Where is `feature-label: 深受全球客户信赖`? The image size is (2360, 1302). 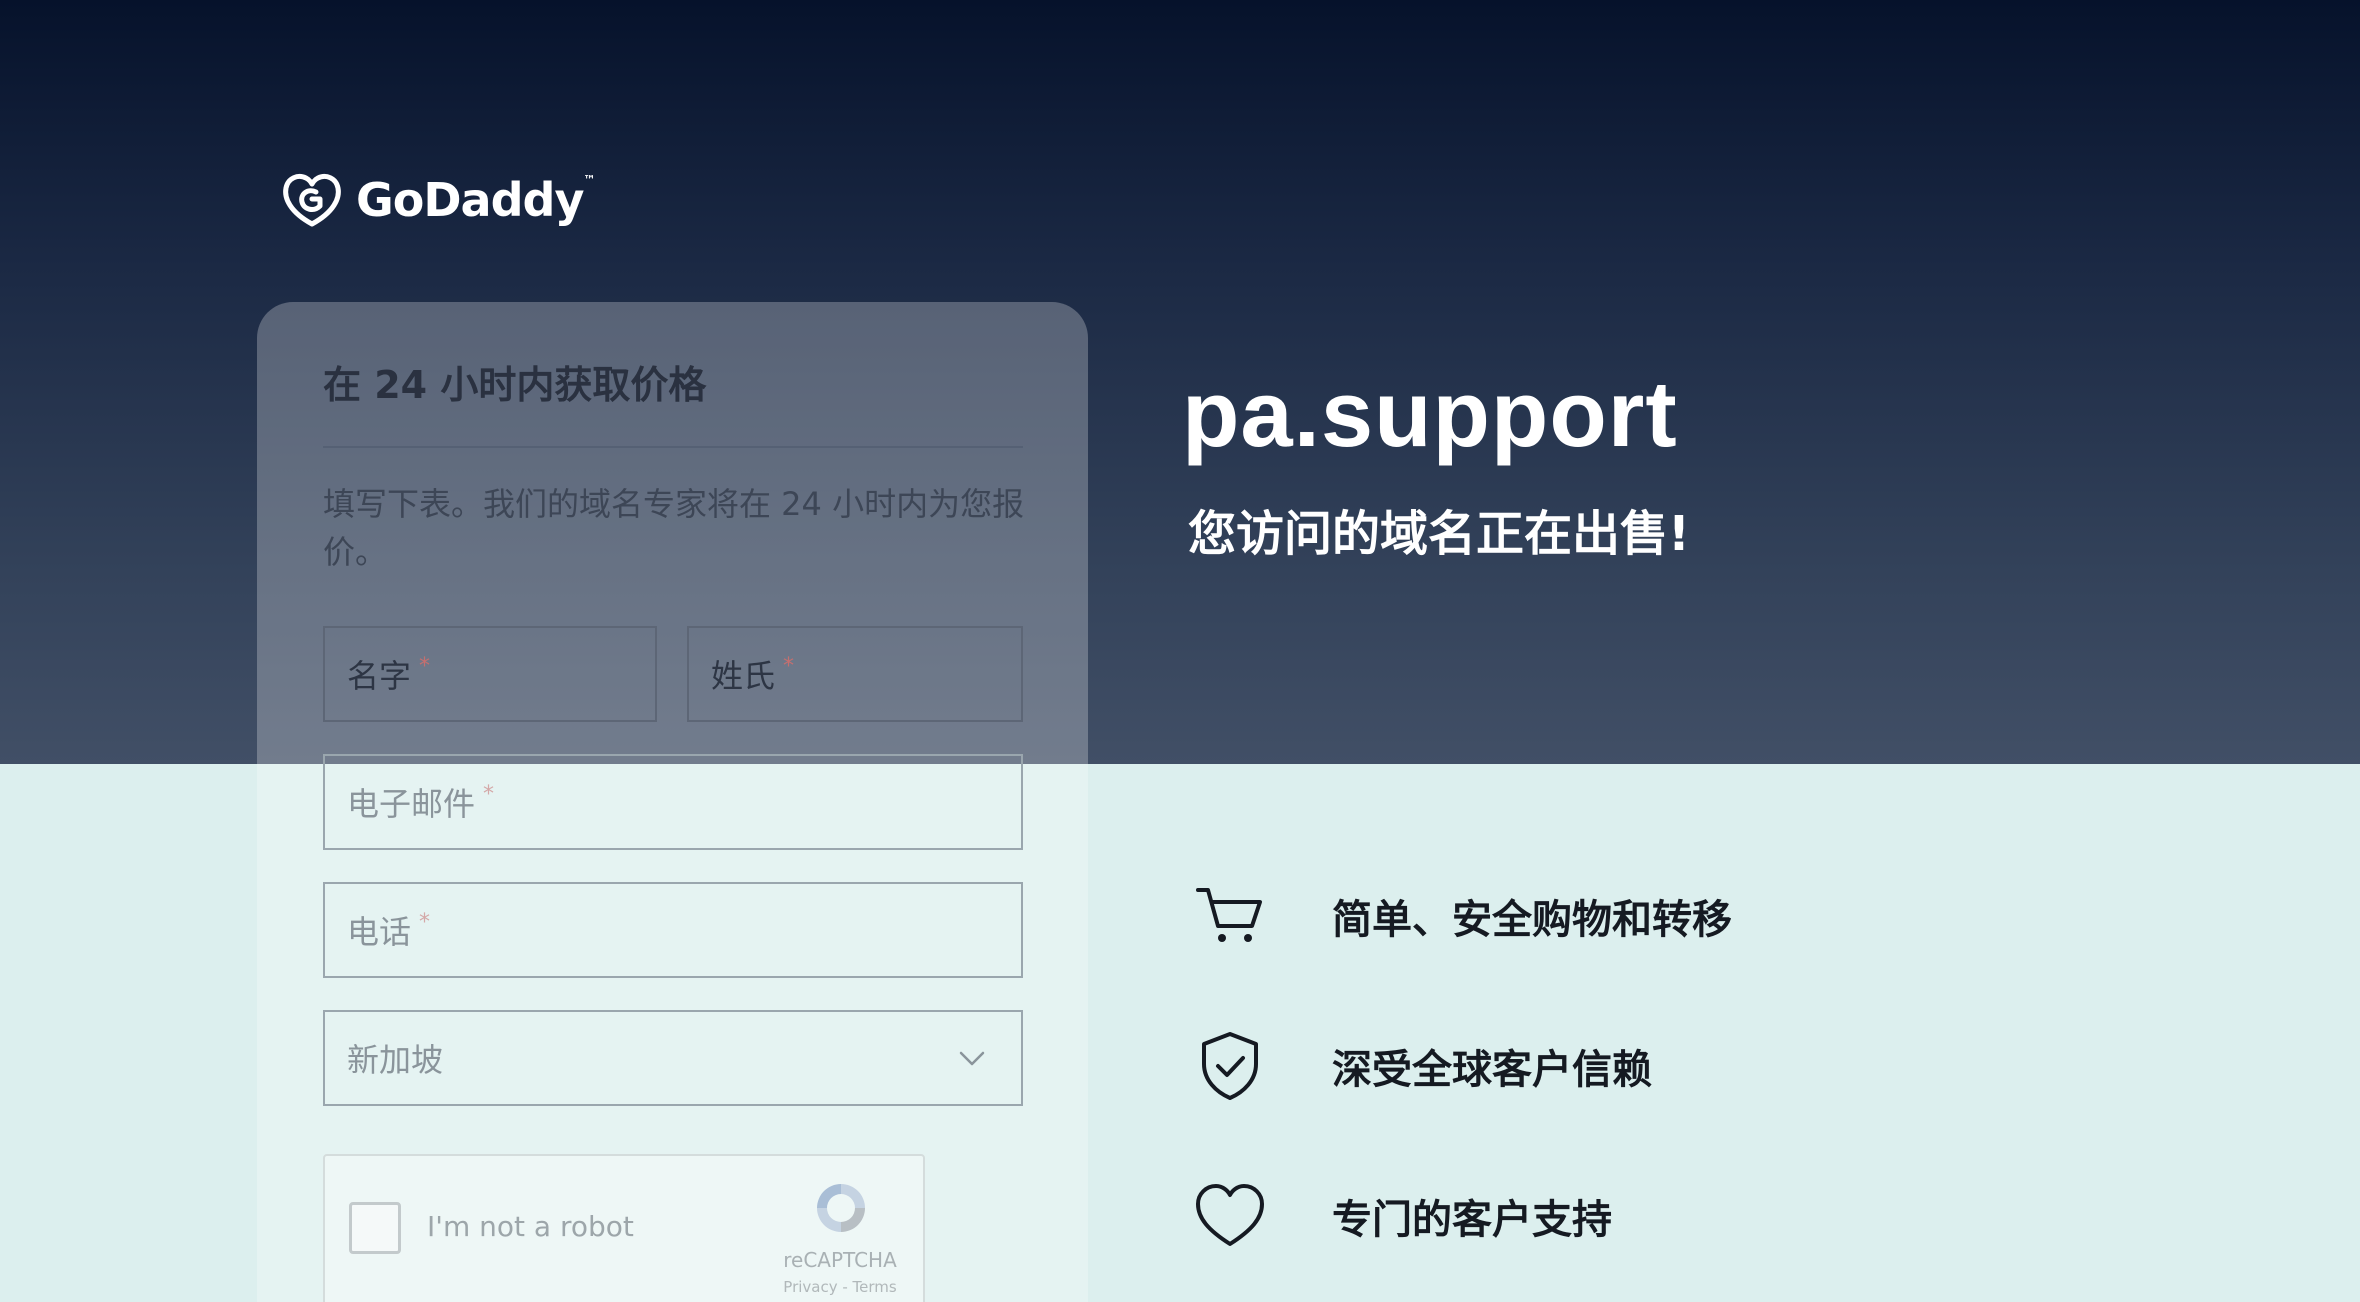 feature-label: 深受全球客户信赖 is located at coordinates (1492, 1070).